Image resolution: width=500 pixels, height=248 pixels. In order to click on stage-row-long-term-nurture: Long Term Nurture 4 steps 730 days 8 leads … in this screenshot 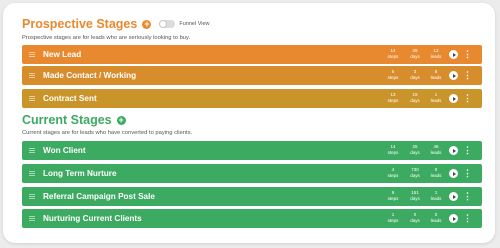, I will do `click(252, 173)`.